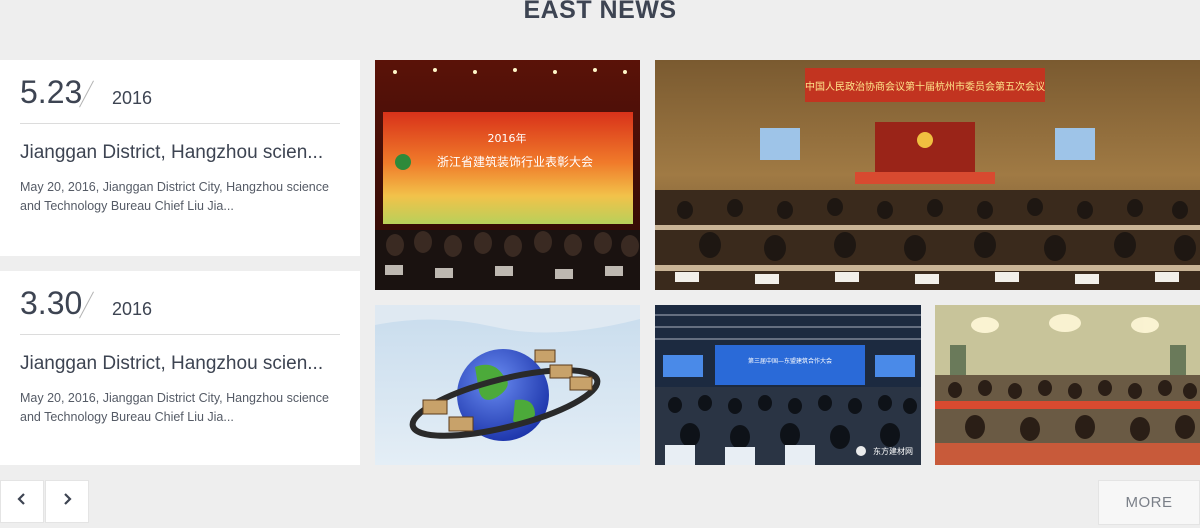  I want to click on meeting-room-image, so click(1067, 385).